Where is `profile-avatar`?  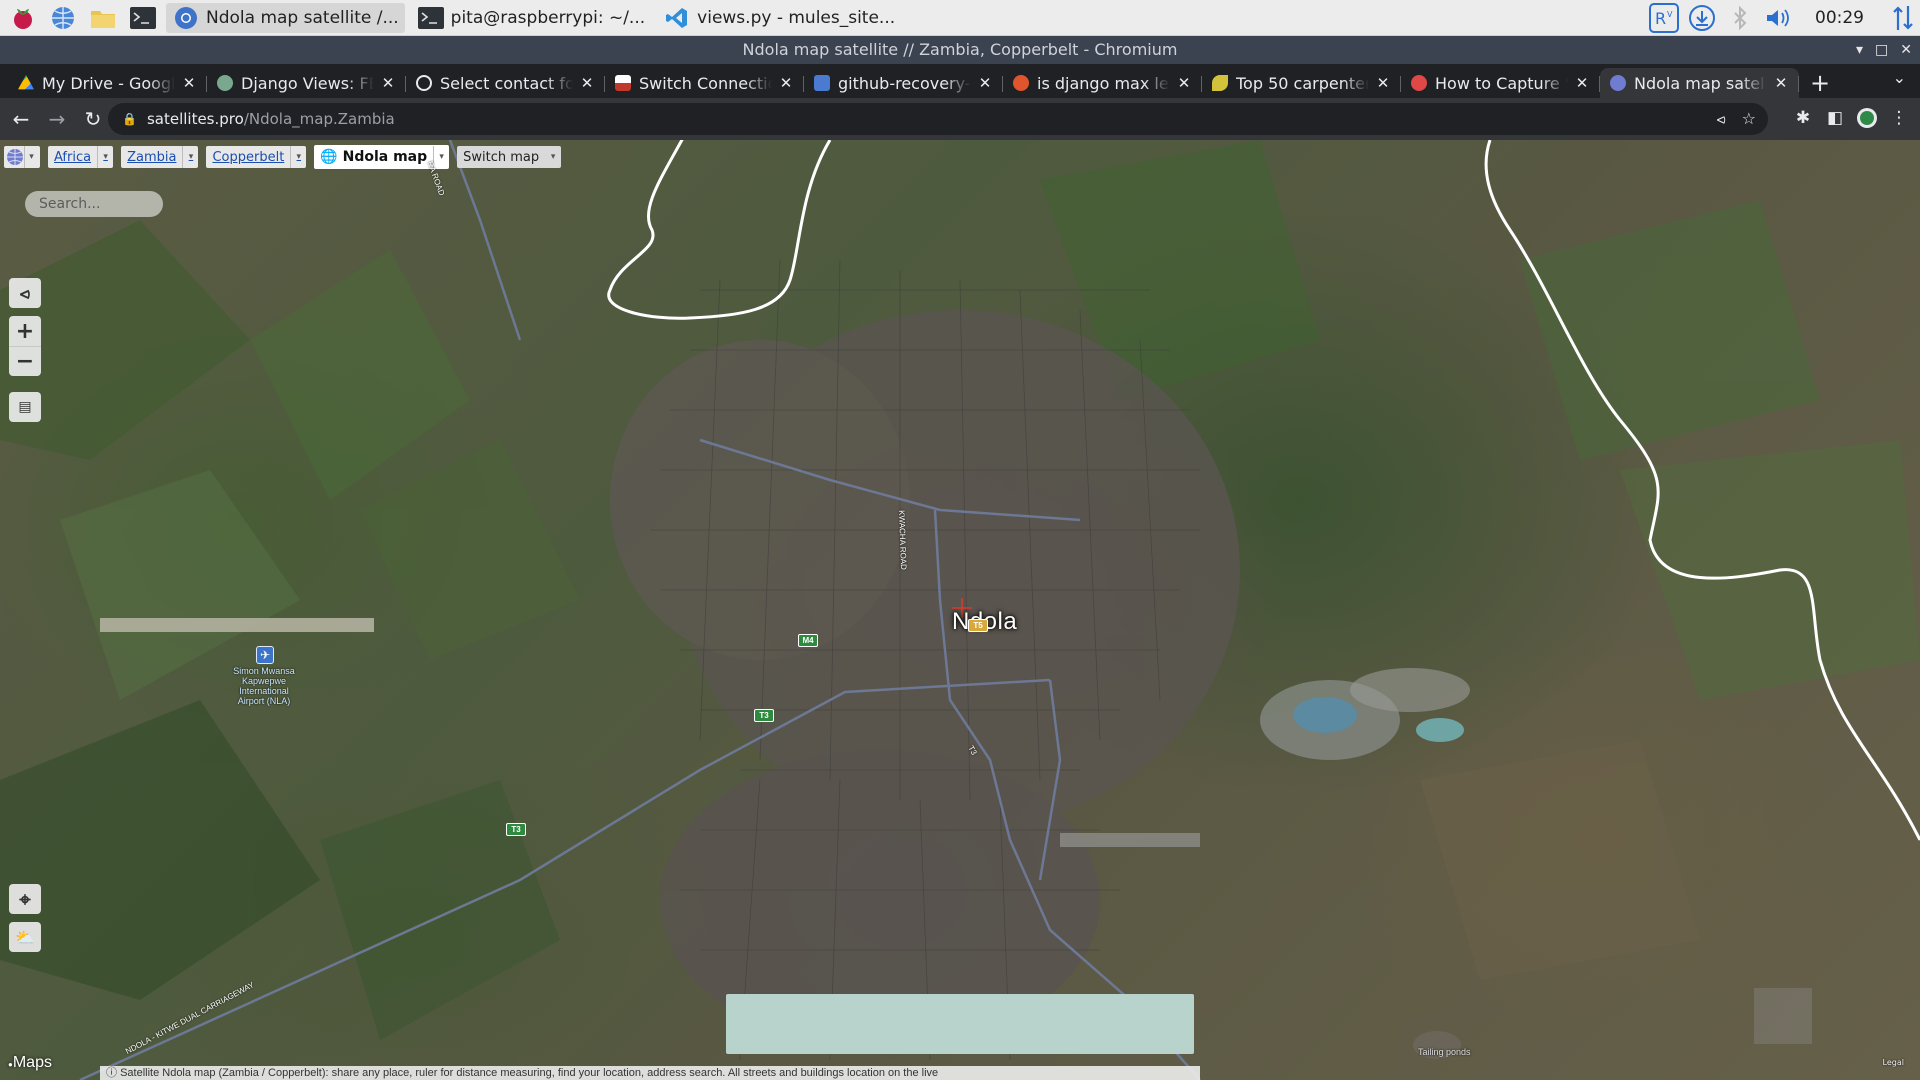 profile-avatar is located at coordinates (1867, 118).